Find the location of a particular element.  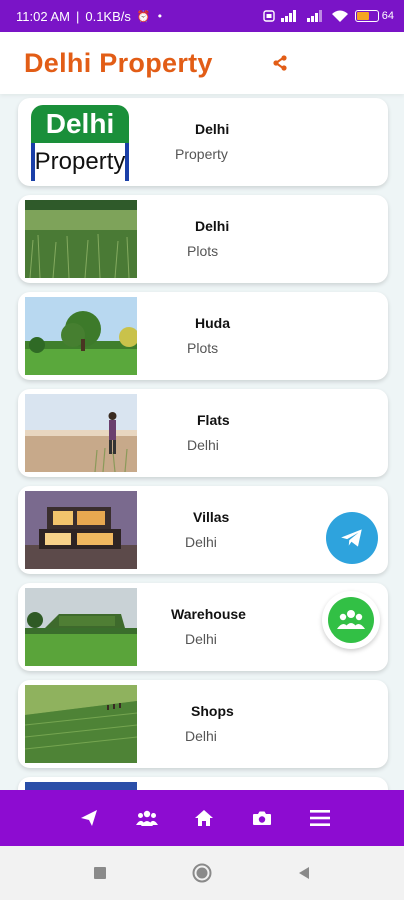

telegram-button is located at coordinates (352, 538).